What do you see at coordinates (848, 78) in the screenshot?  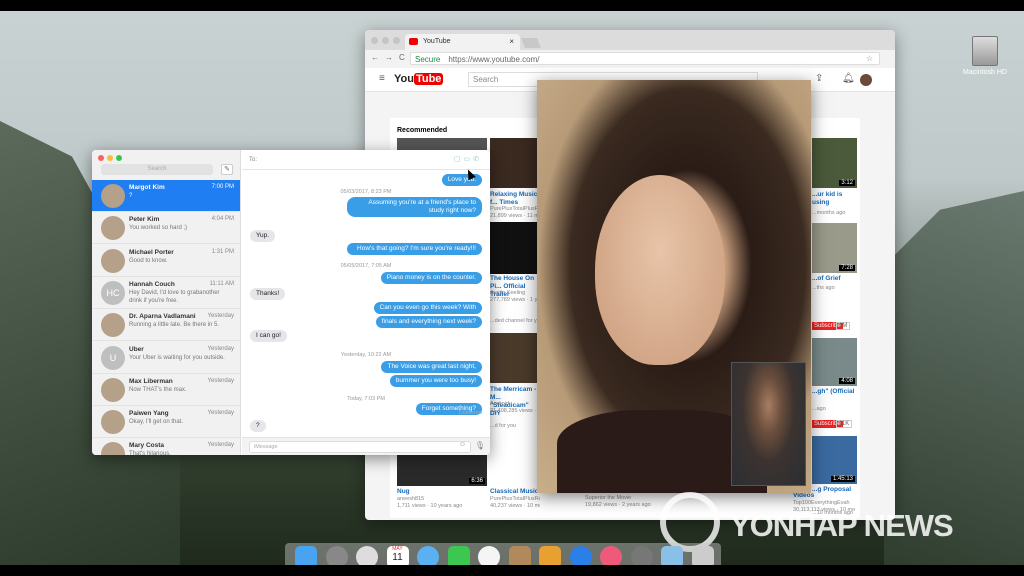 I see `notifications-bell-icon: 🔔︎` at bounding box center [848, 78].